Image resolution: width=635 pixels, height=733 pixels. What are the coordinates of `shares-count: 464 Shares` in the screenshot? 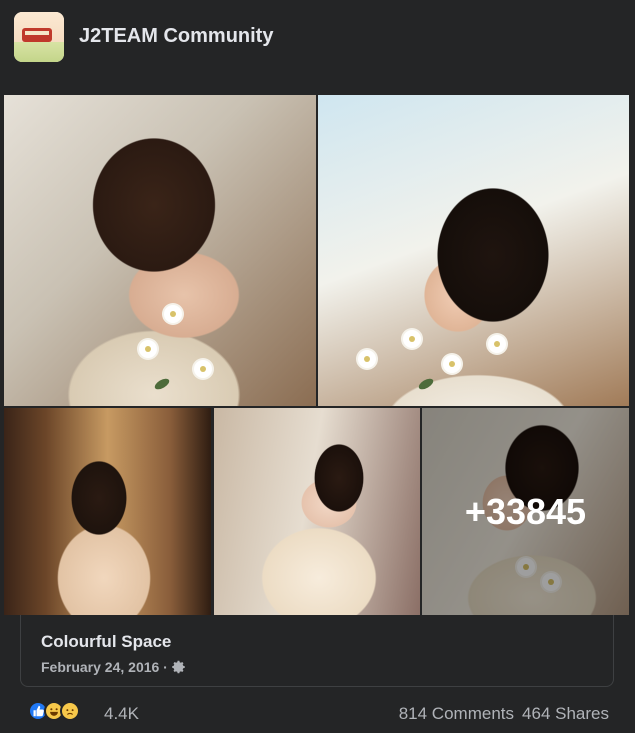 It's located at (565, 714).